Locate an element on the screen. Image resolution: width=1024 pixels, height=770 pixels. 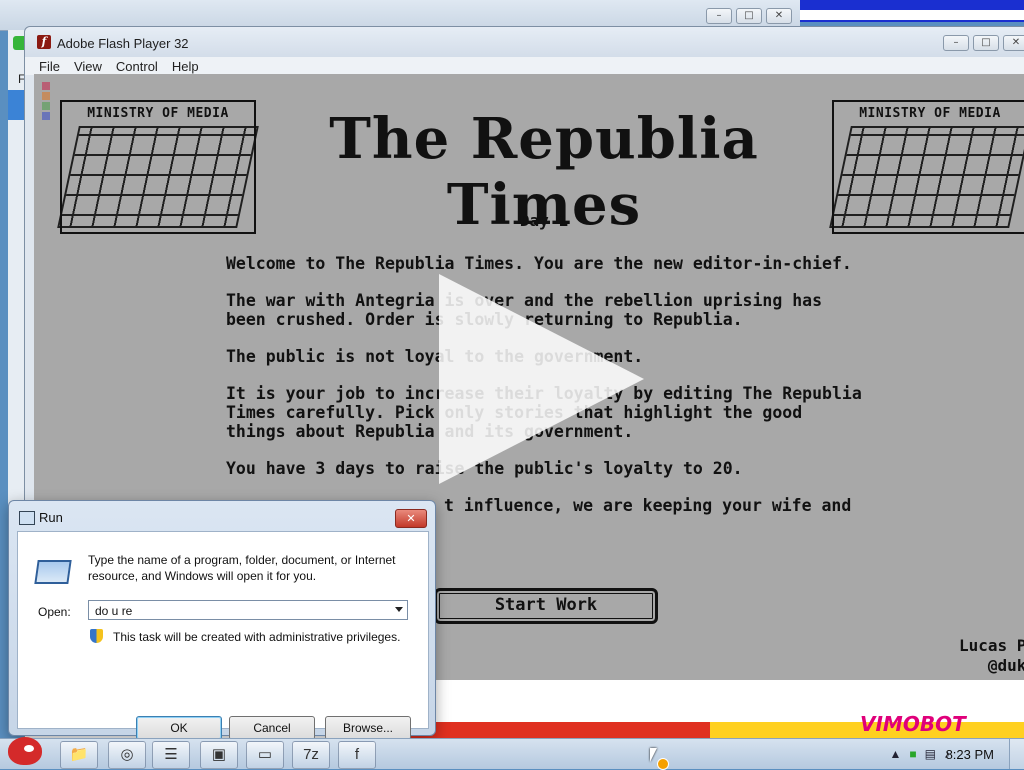
network-icon: ■ is located at coordinates (912, 754).